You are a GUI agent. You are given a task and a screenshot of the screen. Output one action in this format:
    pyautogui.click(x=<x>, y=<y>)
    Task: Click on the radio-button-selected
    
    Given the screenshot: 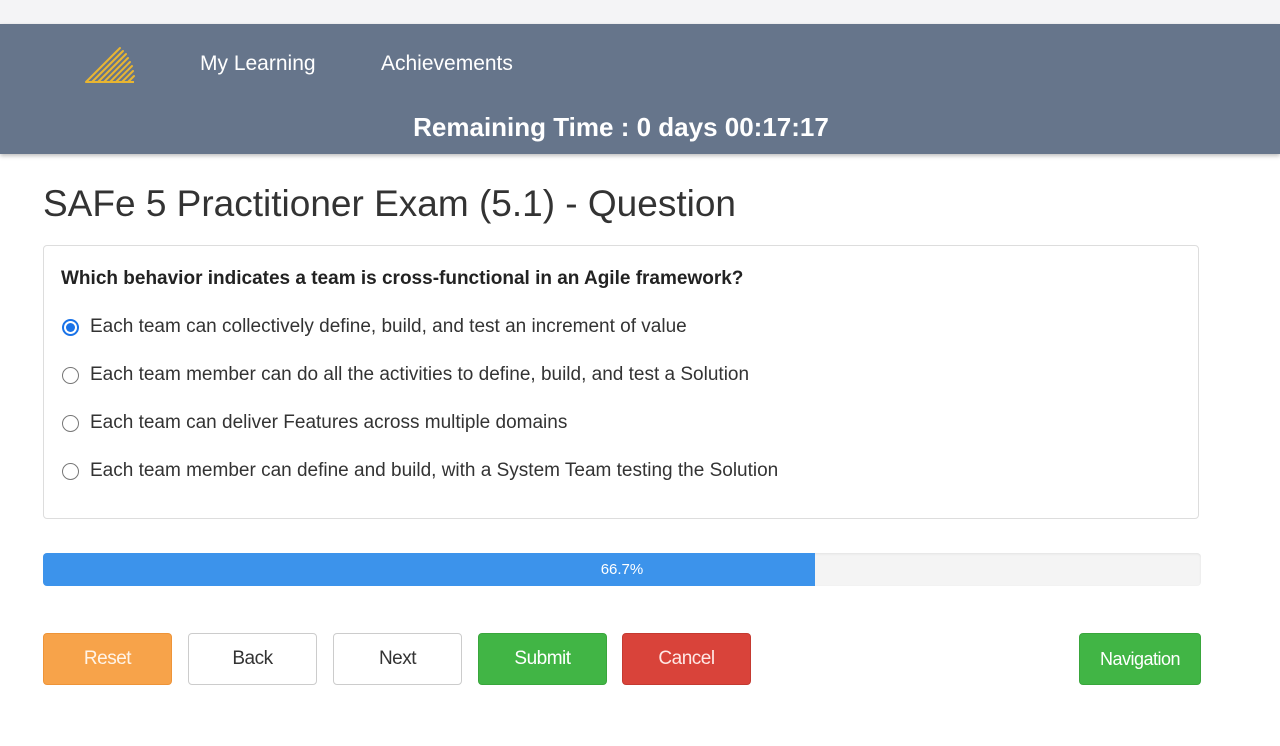 What is the action you would take?
    pyautogui.click(x=70, y=327)
    